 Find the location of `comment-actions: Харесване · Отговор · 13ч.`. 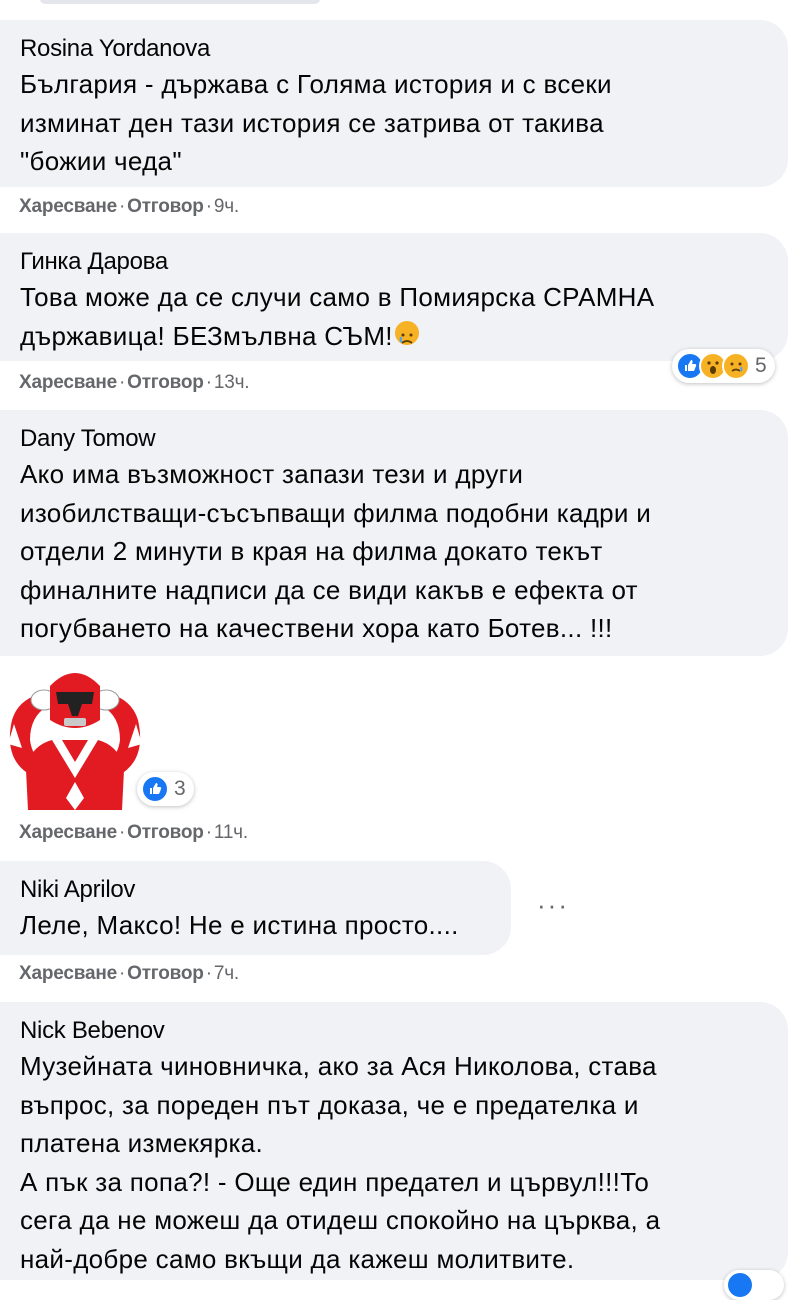

comment-actions: Харесване · Отговор · 13ч. is located at coordinates (134, 382).